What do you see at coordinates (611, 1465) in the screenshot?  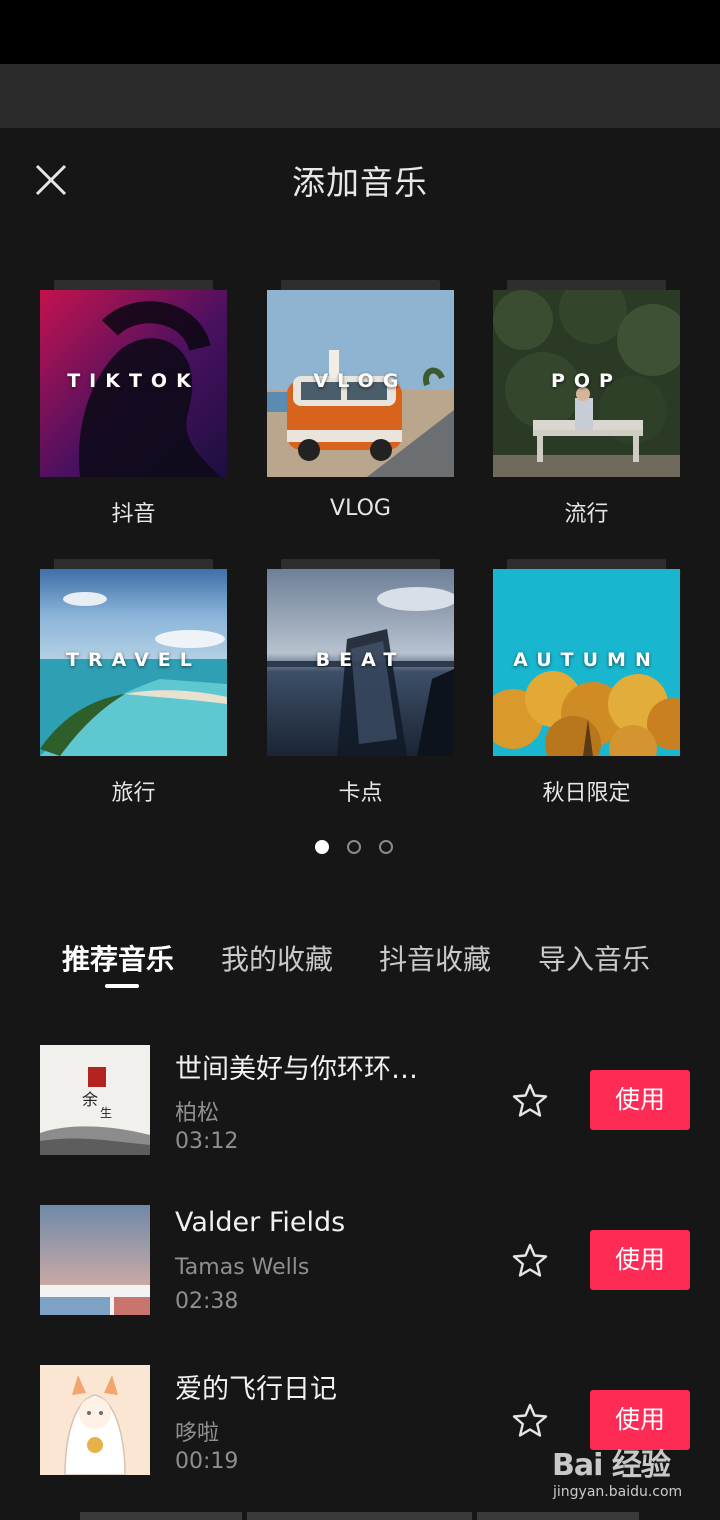 I see `watermark-logo-text: Bai 经验` at bounding box center [611, 1465].